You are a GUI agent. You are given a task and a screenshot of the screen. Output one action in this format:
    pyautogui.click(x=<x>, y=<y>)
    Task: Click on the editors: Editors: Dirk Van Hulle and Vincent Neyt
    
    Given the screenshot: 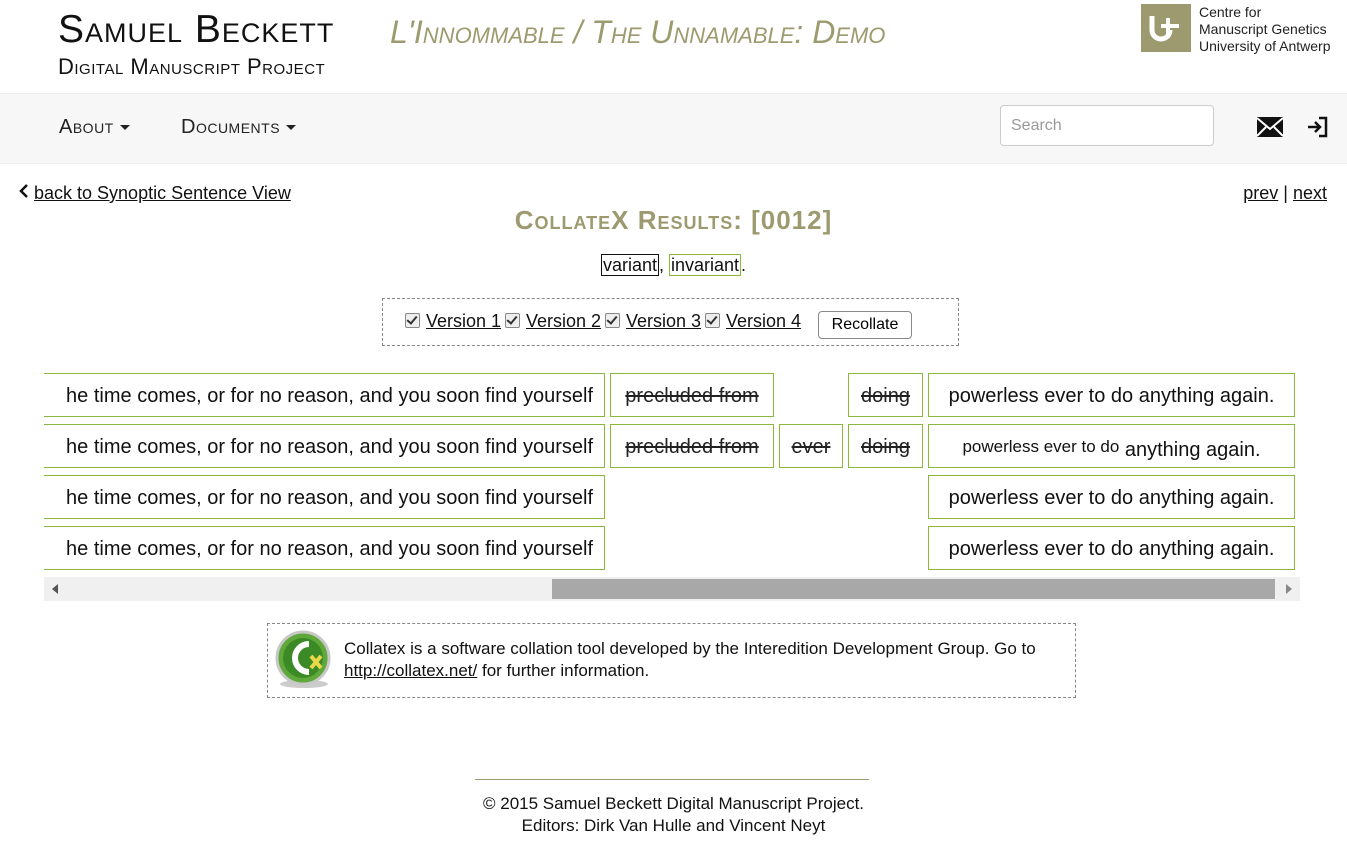 What is the action you would take?
    pyautogui.click(x=673, y=825)
    